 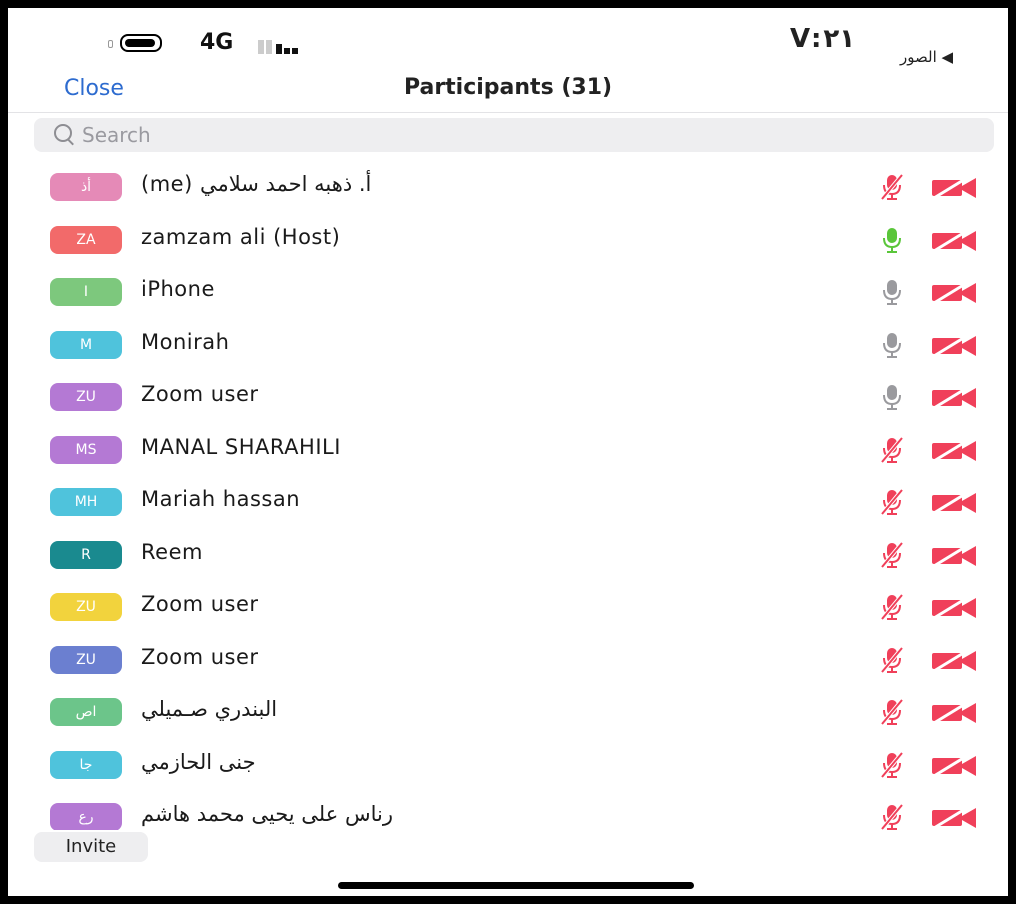 I want to click on avatar: M, so click(x=86, y=344).